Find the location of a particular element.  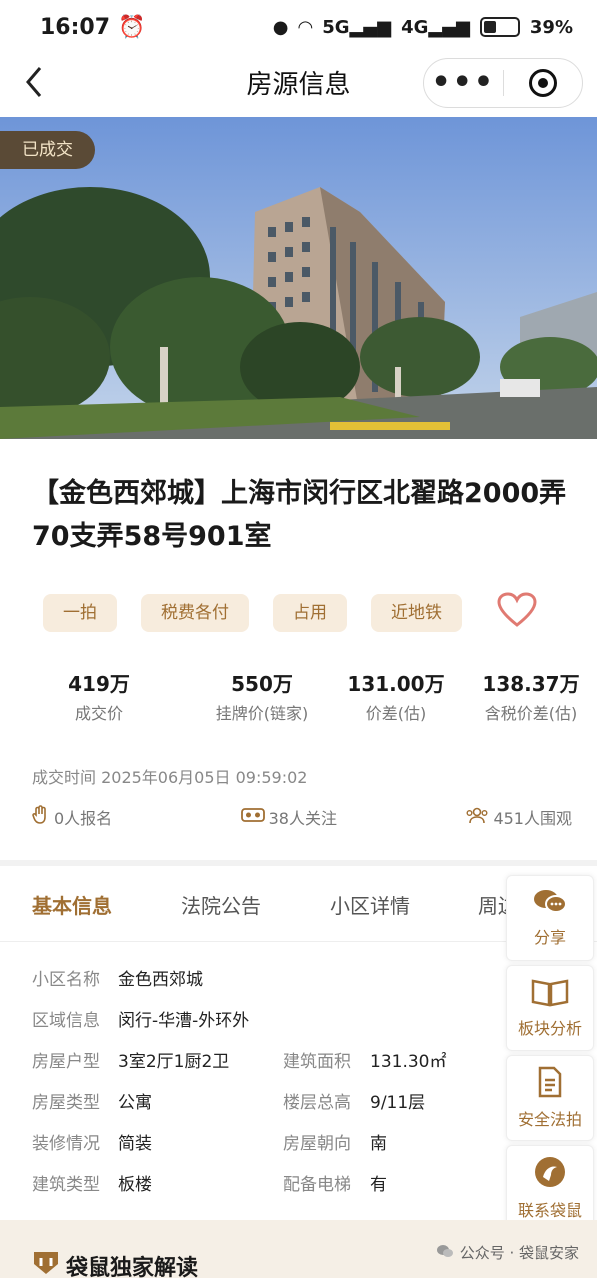

nav-bar: 房源信息 ••• is located at coordinates (298, 82).